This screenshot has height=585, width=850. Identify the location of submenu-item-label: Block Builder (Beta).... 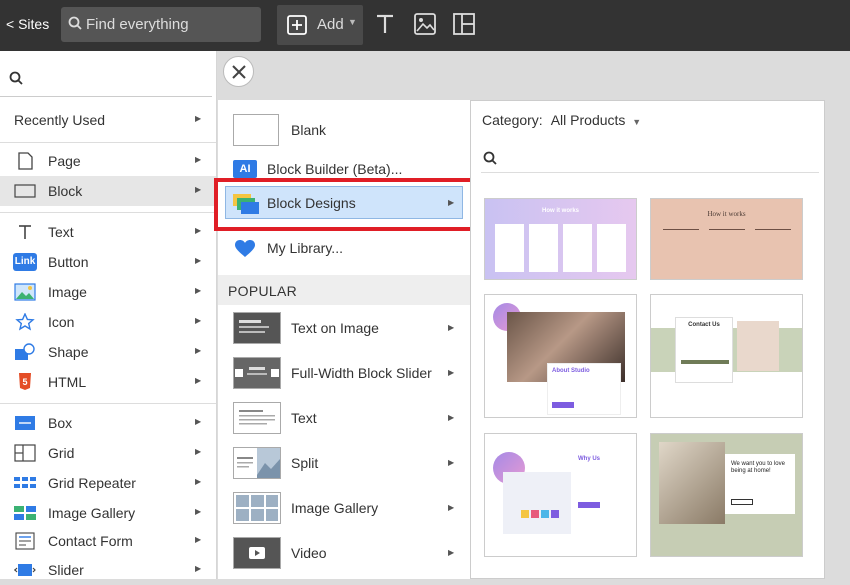
(335, 169).